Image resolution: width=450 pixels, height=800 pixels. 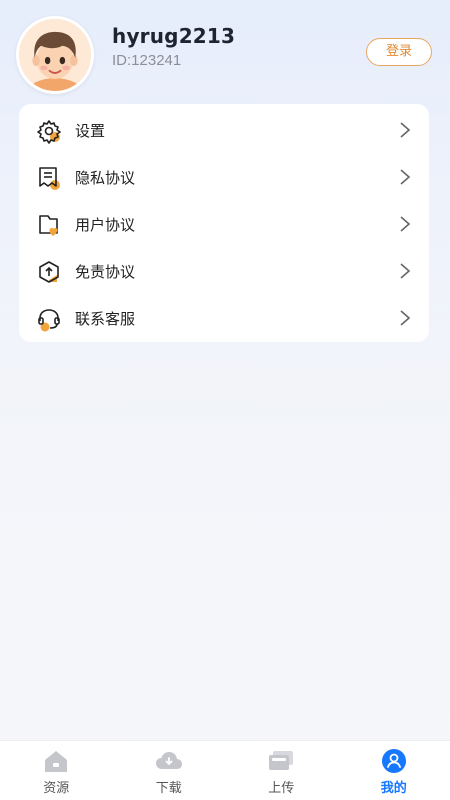 I want to click on headset-icon, so click(x=49, y=319).